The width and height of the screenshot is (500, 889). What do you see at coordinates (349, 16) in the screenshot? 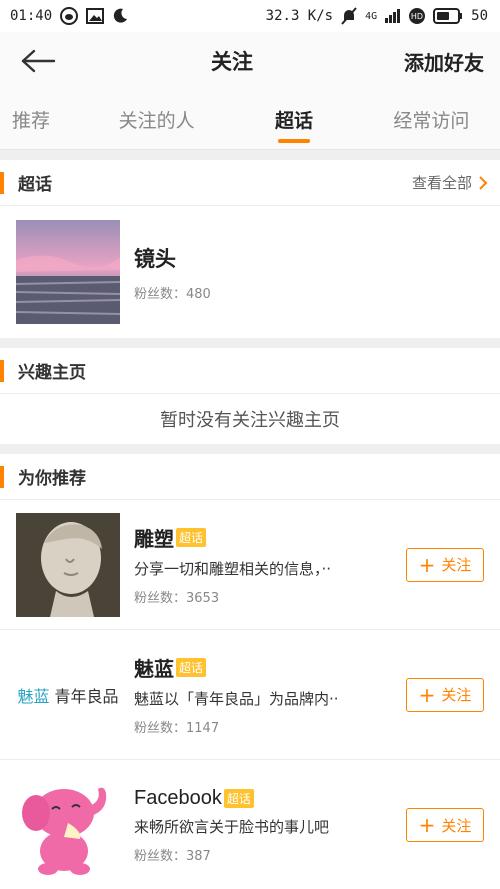
I see `mute-icon` at bounding box center [349, 16].